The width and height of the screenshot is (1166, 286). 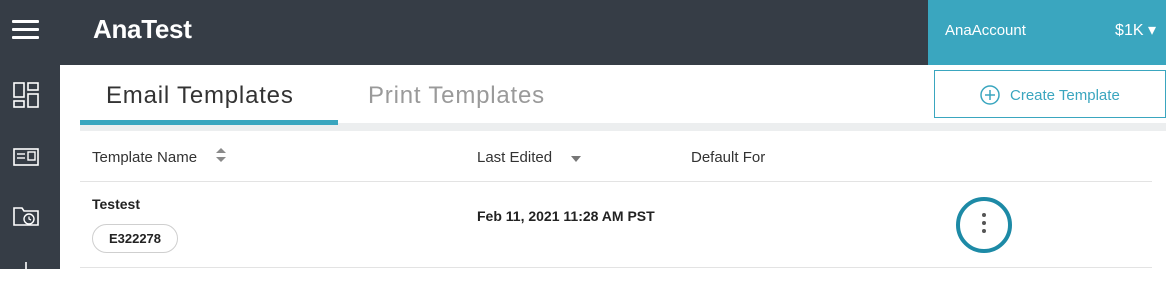 What do you see at coordinates (456, 96) in the screenshot?
I see `tab-print-templates: Print Templates` at bounding box center [456, 96].